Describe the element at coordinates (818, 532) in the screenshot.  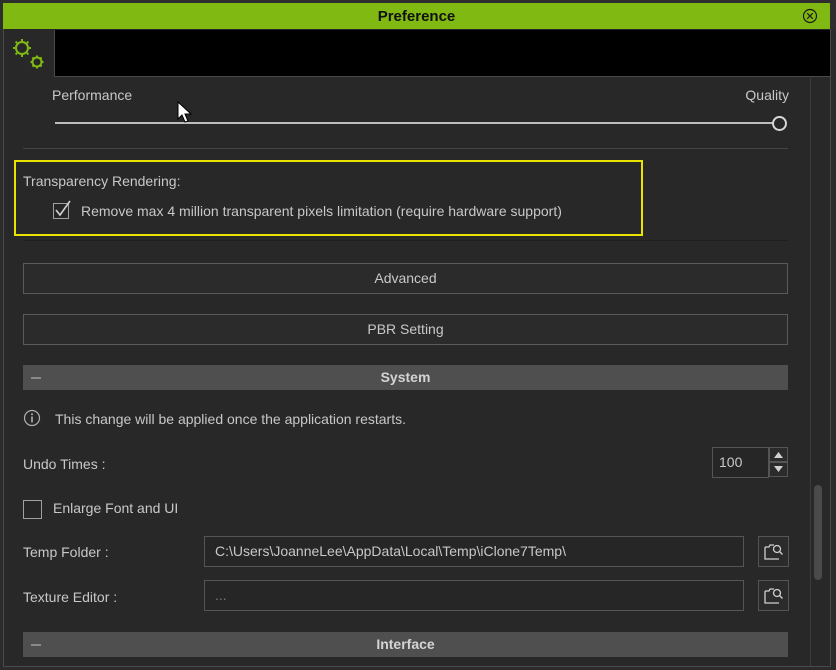
I see `scrollbar-thumb` at that location.